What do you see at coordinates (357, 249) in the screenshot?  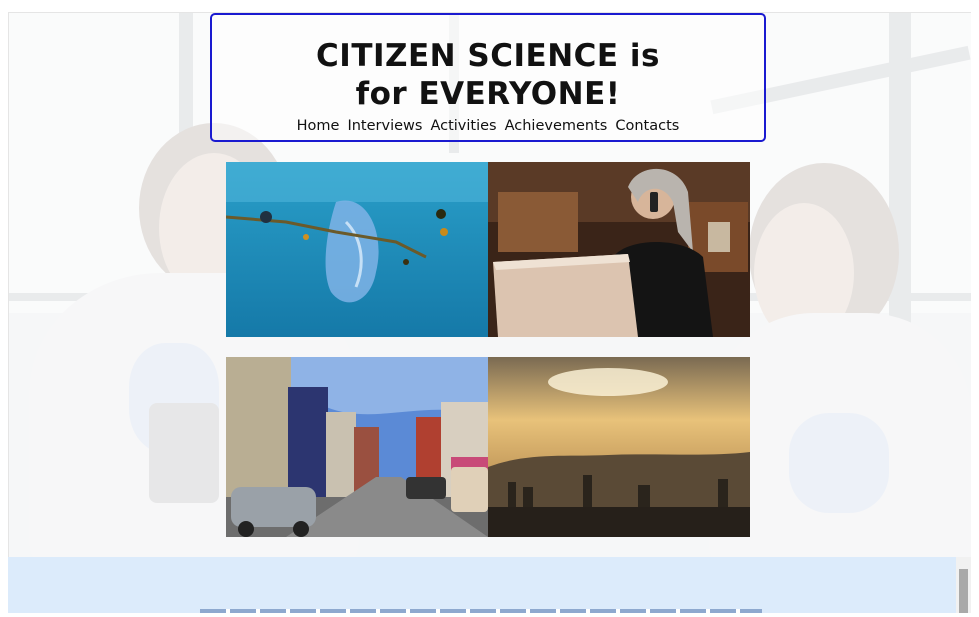 I see `photo-ocean-plastic` at bounding box center [357, 249].